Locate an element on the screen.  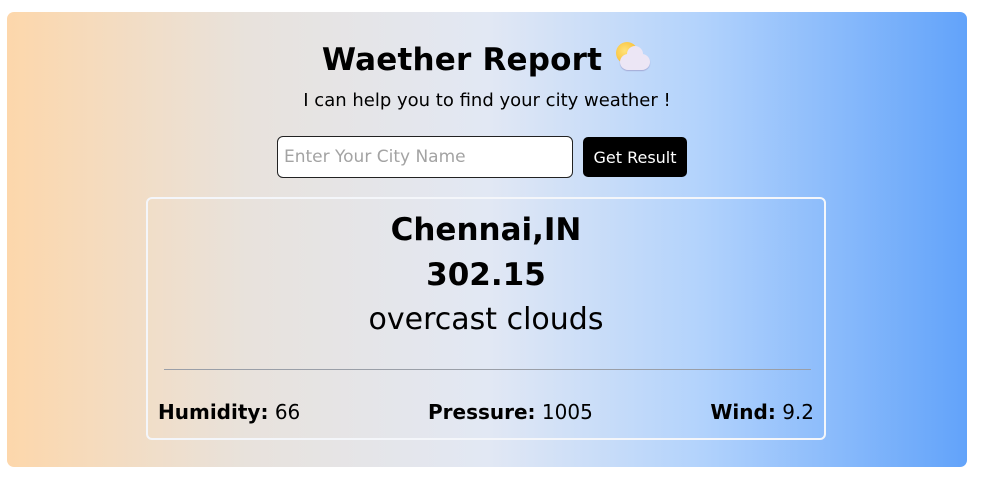
humidity-value: 66 is located at coordinates (287, 412).